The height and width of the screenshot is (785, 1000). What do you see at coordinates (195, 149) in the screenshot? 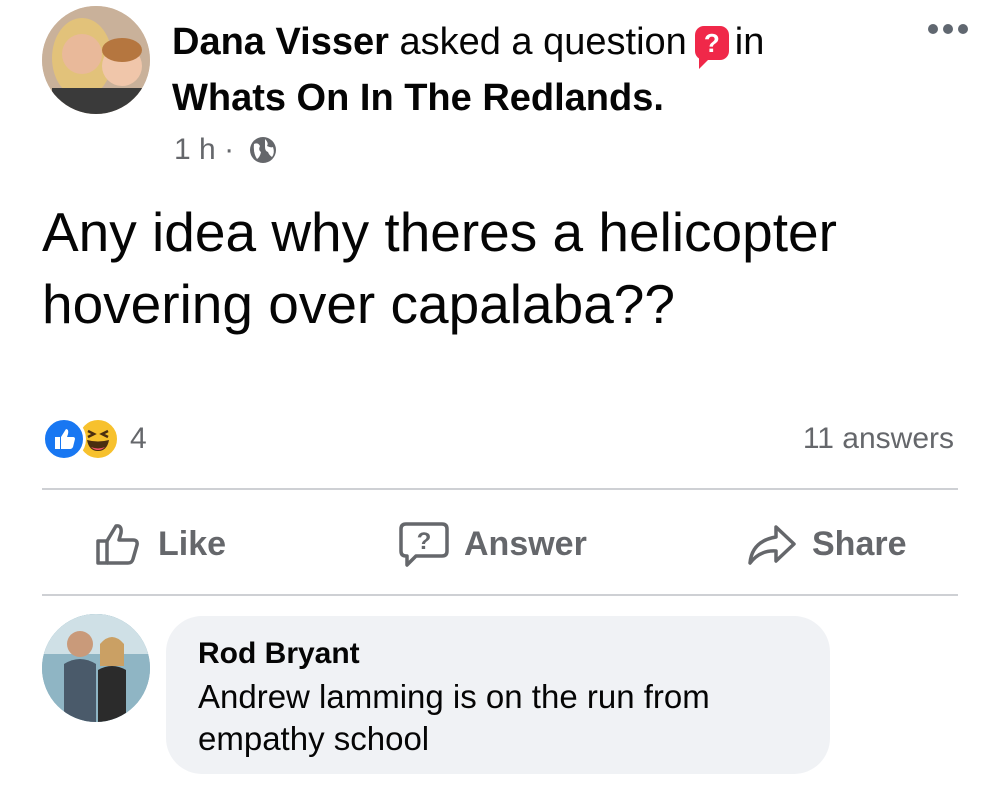
I see `post-time: 1 h` at bounding box center [195, 149].